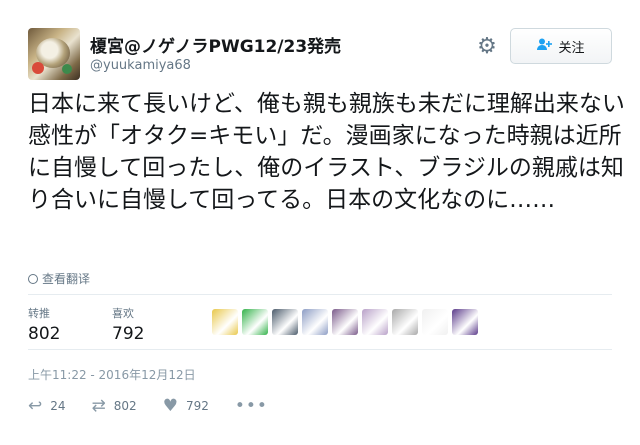  Describe the element at coordinates (44, 334) in the screenshot. I see `retweets-count: 802` at that location.